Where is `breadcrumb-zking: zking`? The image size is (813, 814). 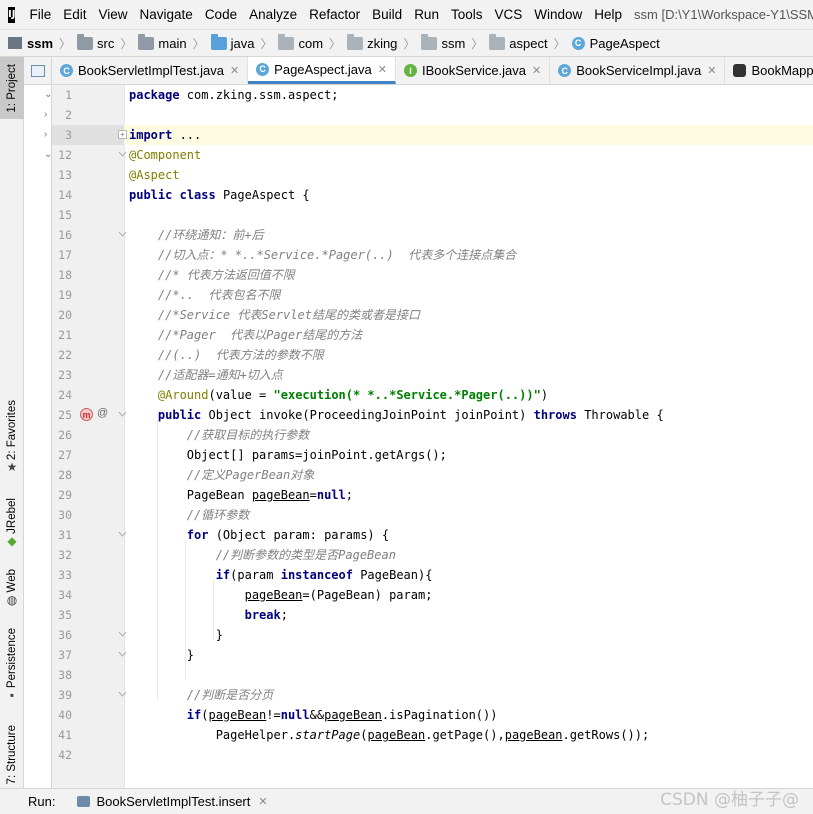
breadcrumb-zking: zking is located at coordinates (372, 42).